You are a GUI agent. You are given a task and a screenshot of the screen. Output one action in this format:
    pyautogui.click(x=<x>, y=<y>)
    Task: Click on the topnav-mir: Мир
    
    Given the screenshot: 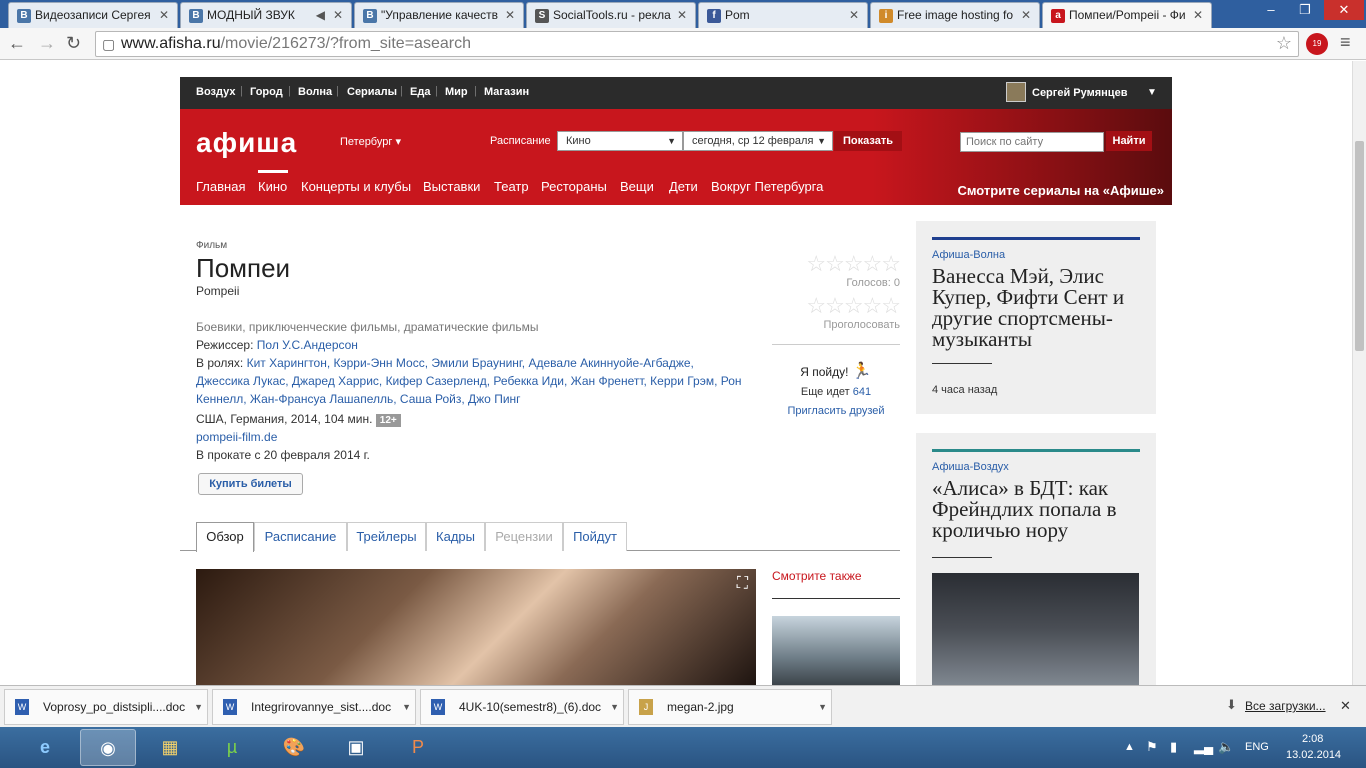 What is the action you would take?
    pyautogui.click(x=456, y=92)
    